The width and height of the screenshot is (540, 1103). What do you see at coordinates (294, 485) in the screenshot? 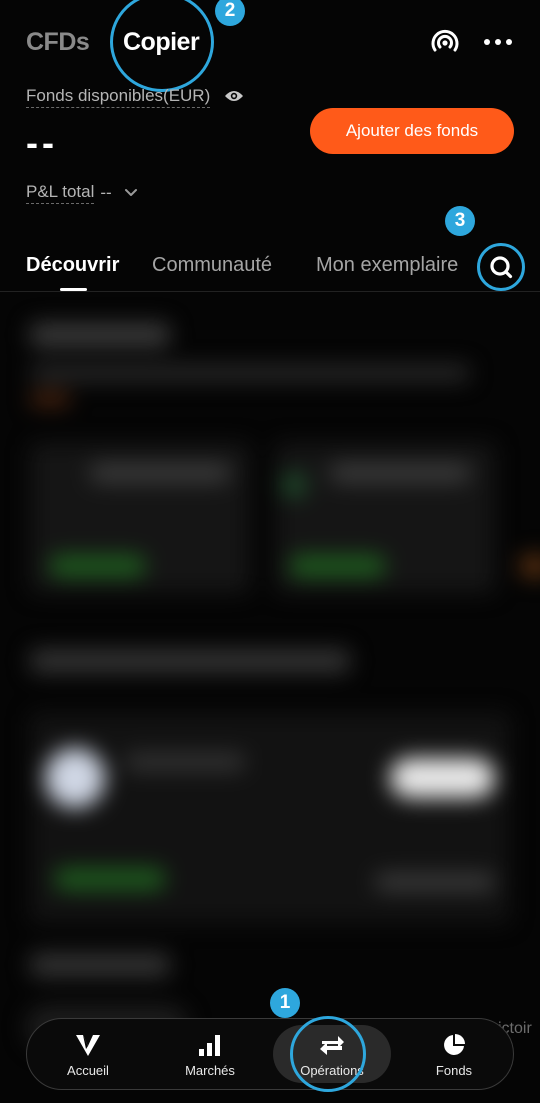
I see `blurred-green-dot` at bounding box center [294, 485].